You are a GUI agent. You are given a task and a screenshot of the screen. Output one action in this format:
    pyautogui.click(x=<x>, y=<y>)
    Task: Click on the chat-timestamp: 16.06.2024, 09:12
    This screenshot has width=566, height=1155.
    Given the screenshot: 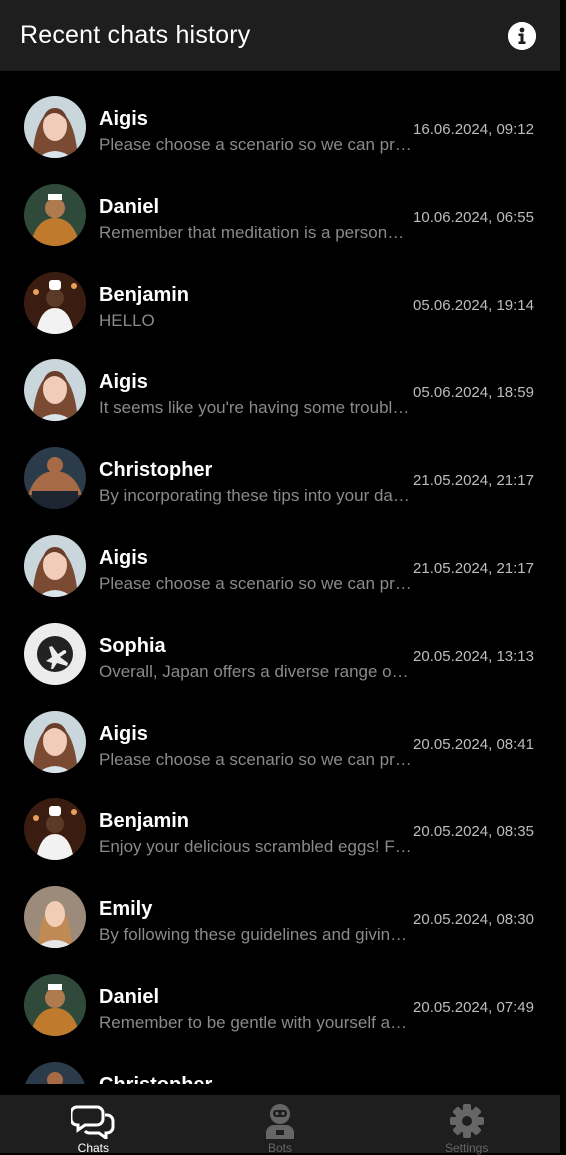 What is the action you would take?
    pyautogui.click(x=473, y=129)
    